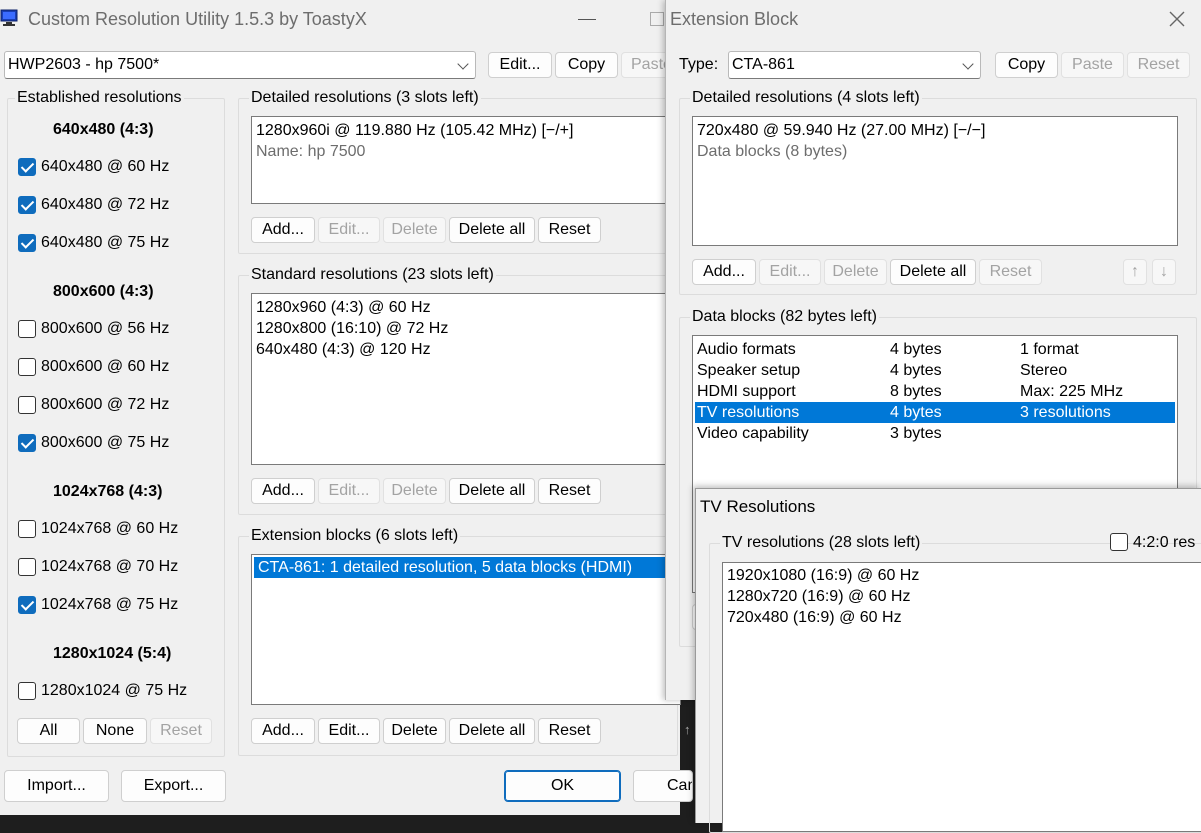  I want to click on detailed-reset-button: Reset, so click(569, 230).